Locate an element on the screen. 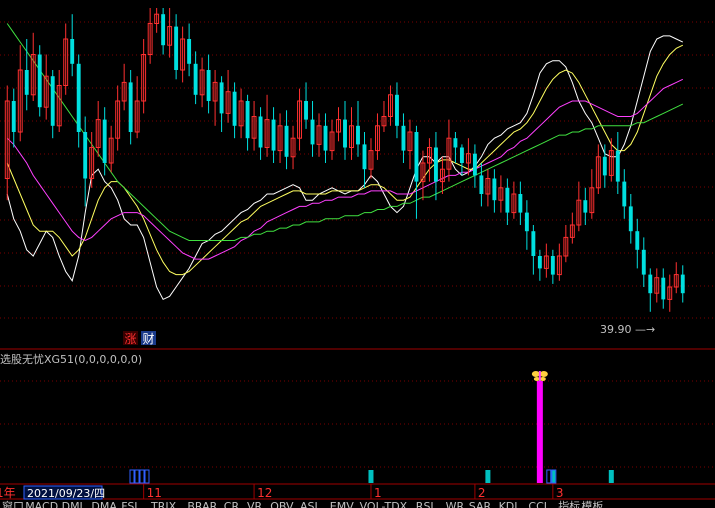  tab-item: TRIX is located at coordinates (163, 504).